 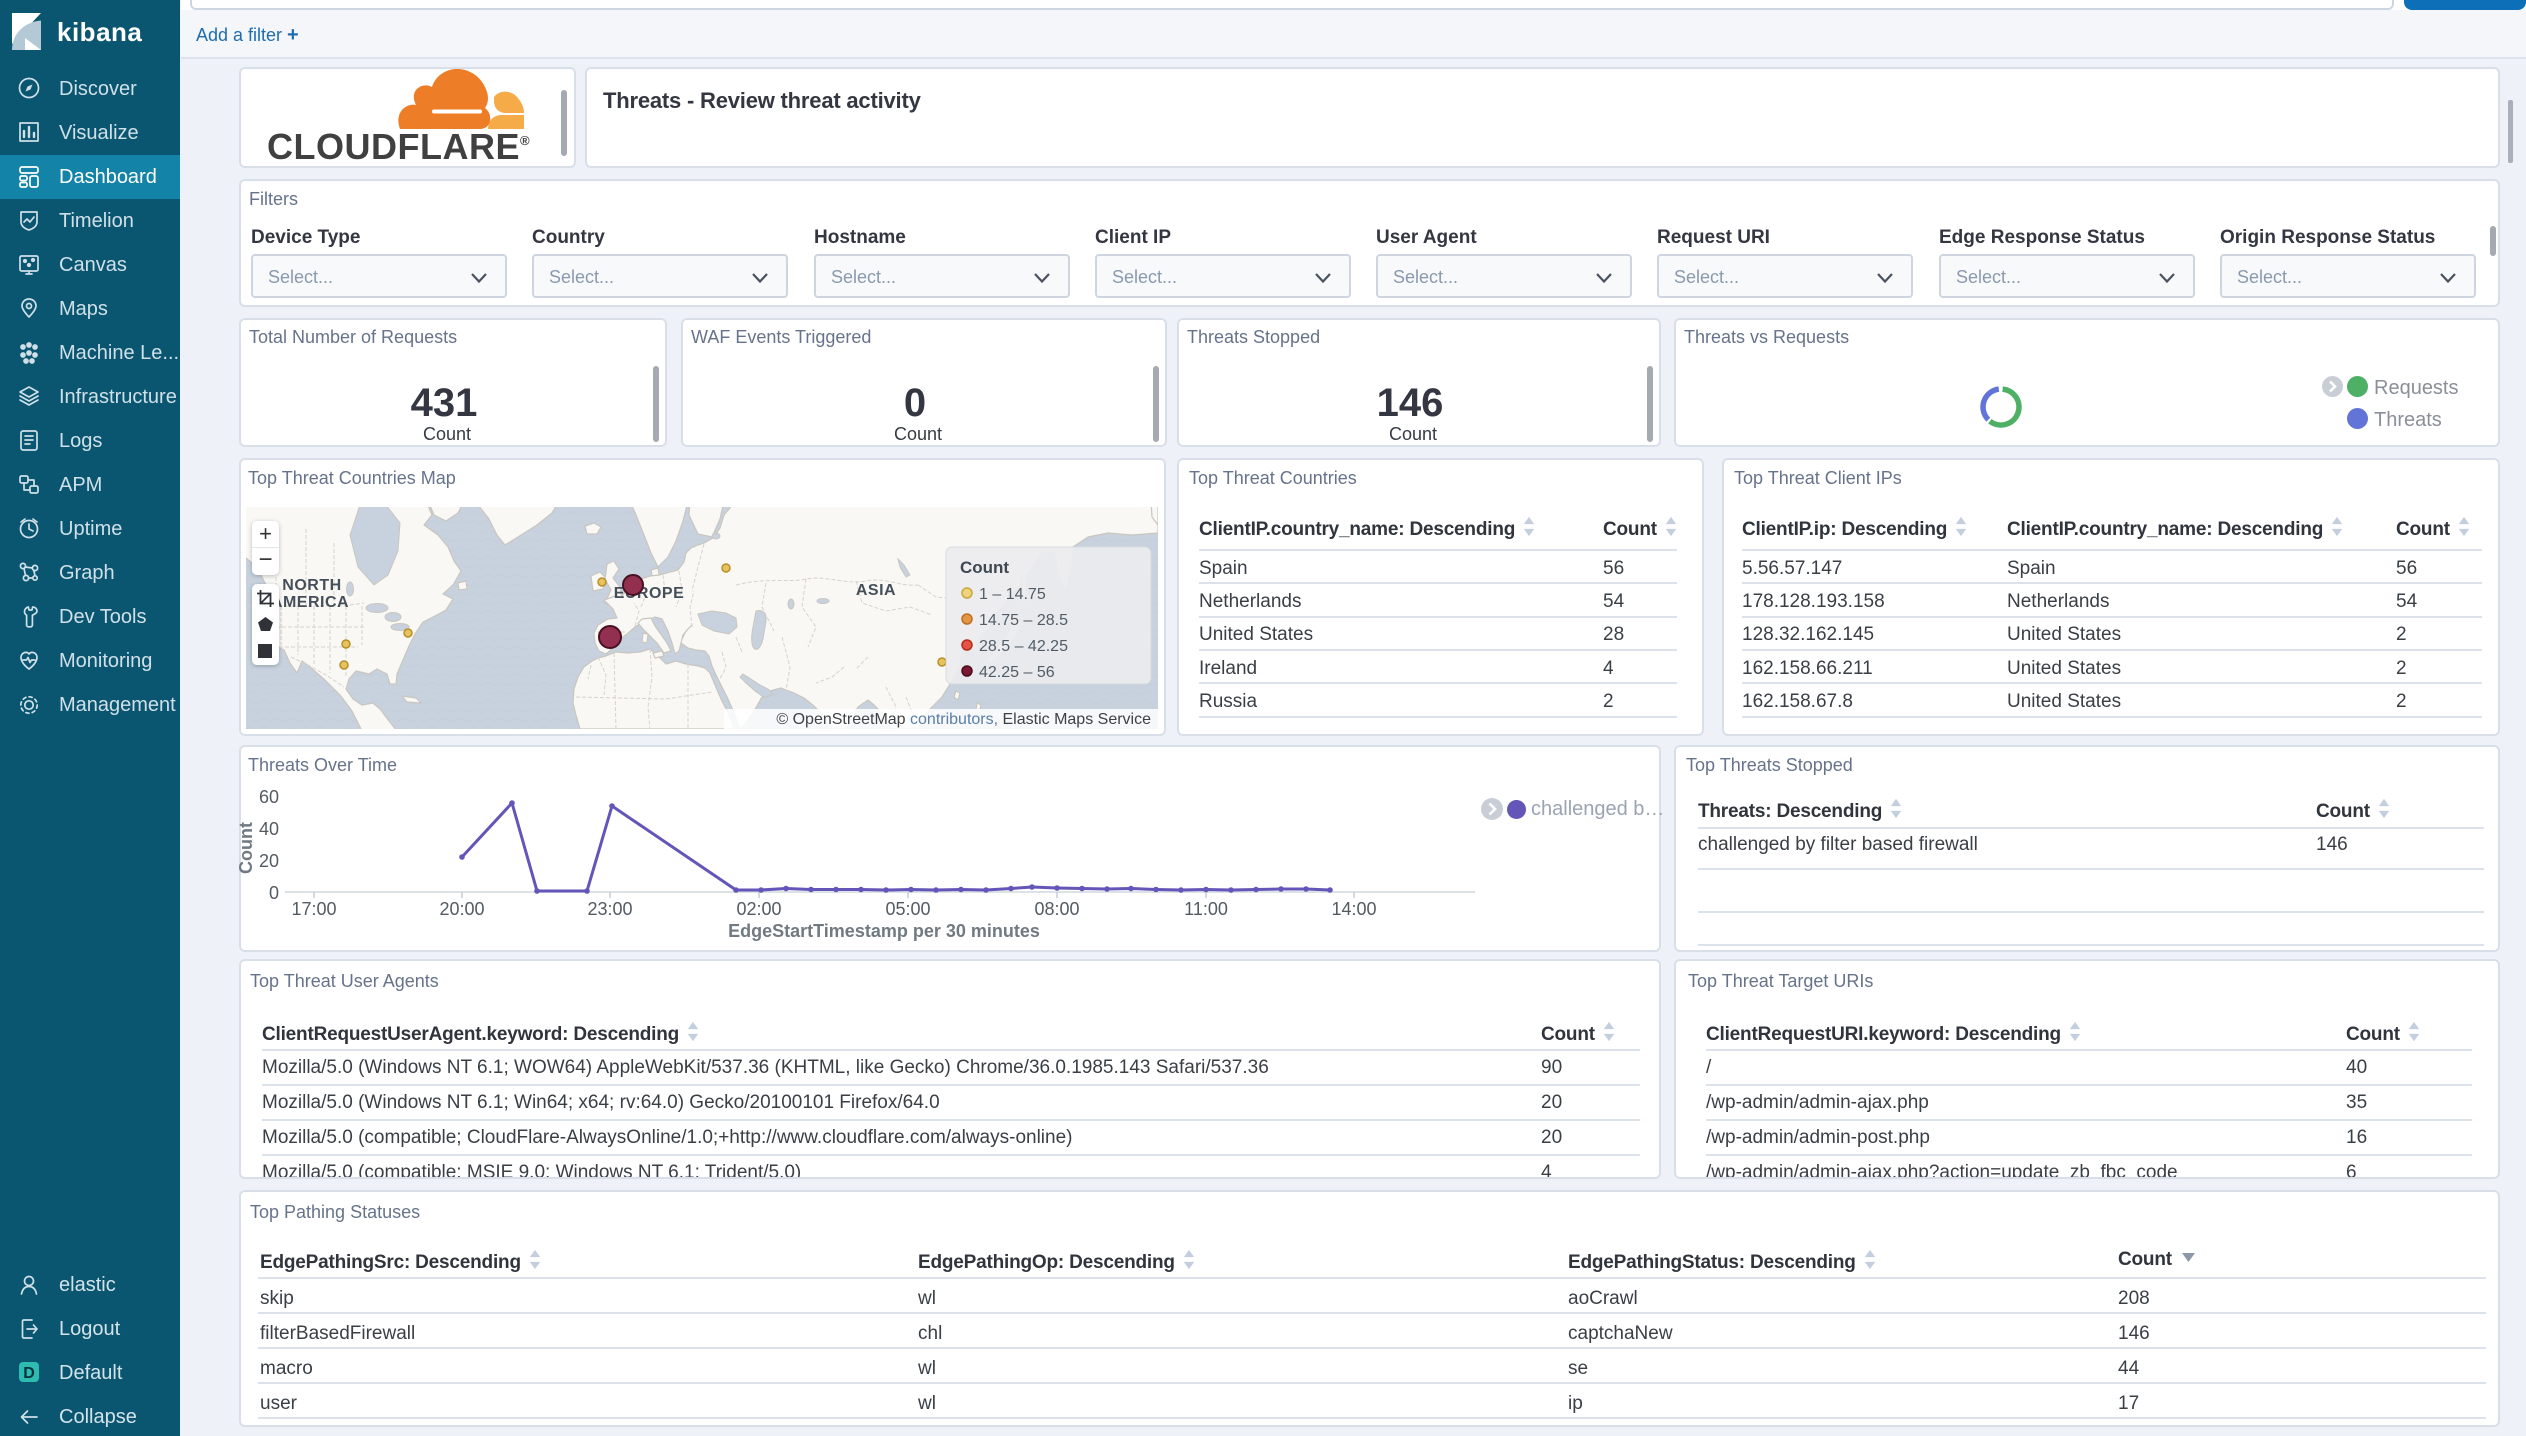 I want to click on svg-text: NORTH, so click(x=311, y=585).